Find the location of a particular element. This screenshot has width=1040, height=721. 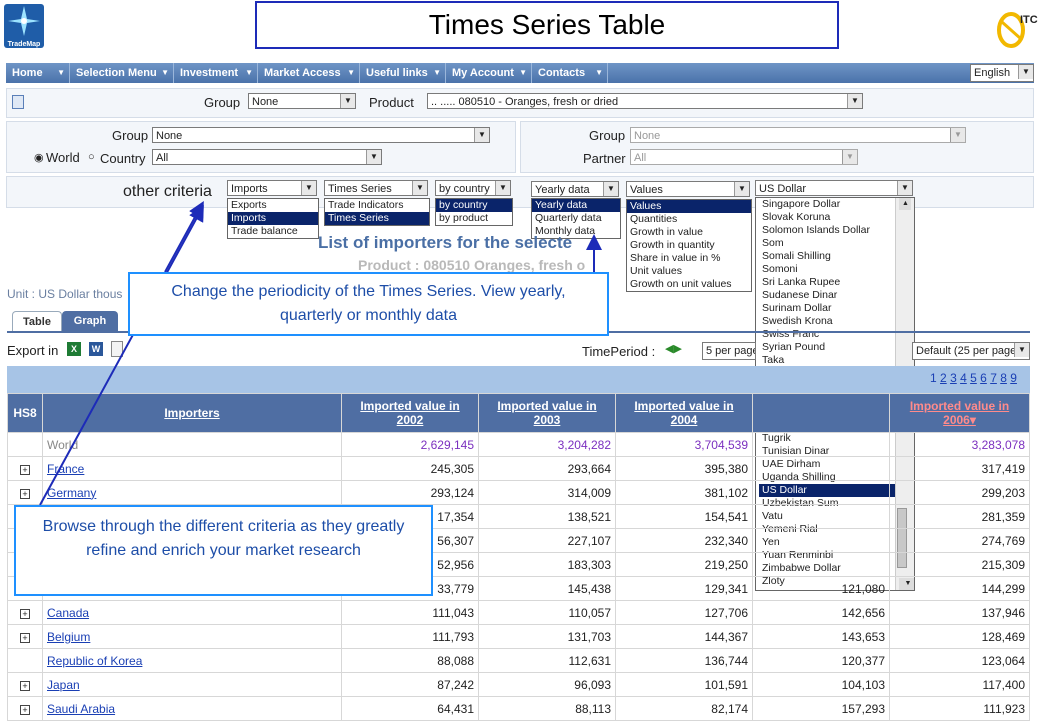

arrow-to-criteria is located at coordinates (121, 355).